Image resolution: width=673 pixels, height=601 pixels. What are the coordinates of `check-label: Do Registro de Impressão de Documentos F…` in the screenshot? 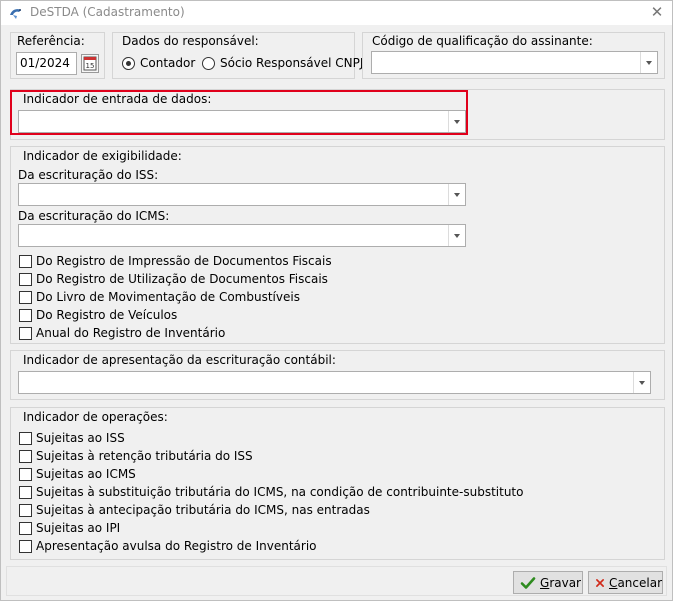 It's located at (184, 261).